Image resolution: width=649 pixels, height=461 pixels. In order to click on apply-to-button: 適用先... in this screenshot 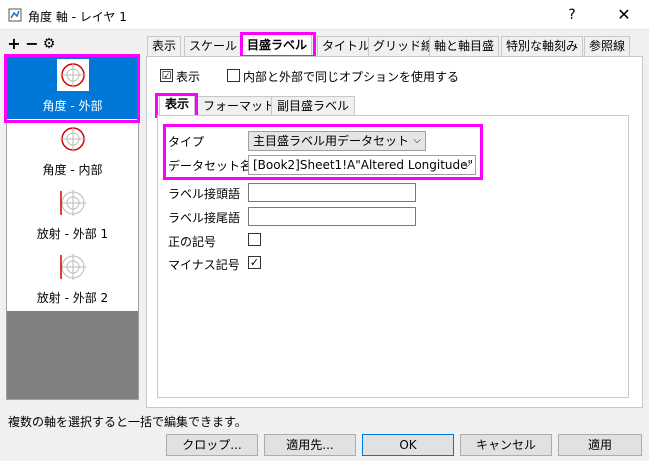, I will do `click(310, 445)`.